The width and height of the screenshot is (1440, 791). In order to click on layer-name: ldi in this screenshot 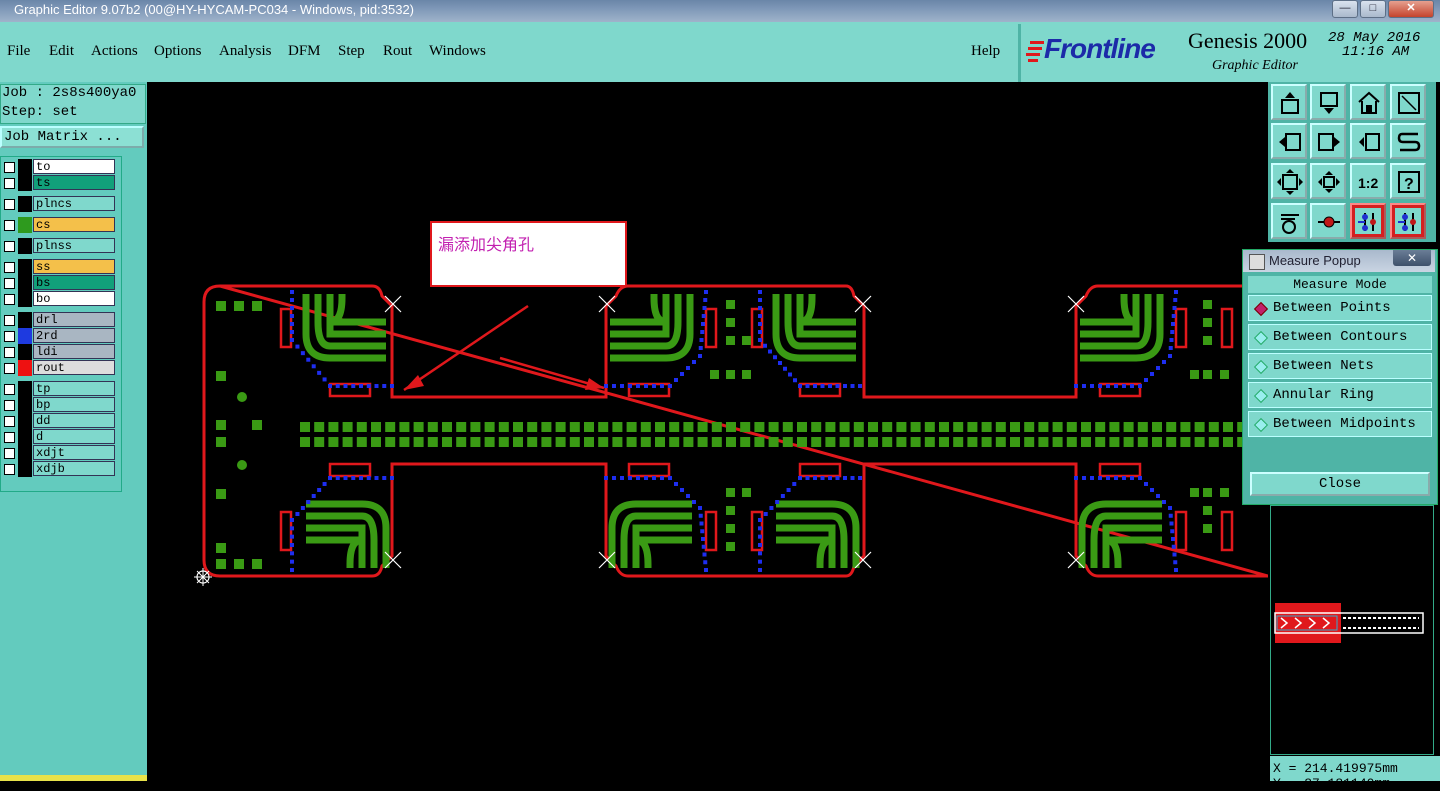, I will do `click(74, 351)`.